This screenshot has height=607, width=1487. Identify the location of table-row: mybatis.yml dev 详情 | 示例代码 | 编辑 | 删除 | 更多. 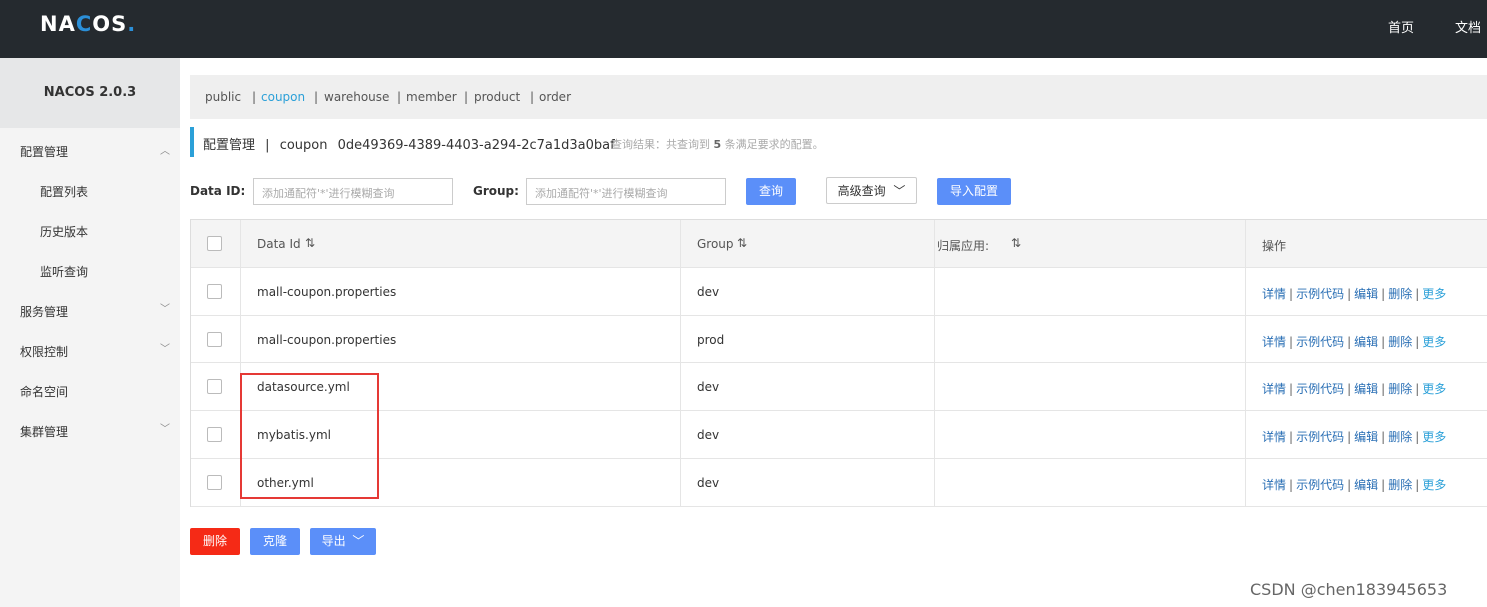
(839, 435).